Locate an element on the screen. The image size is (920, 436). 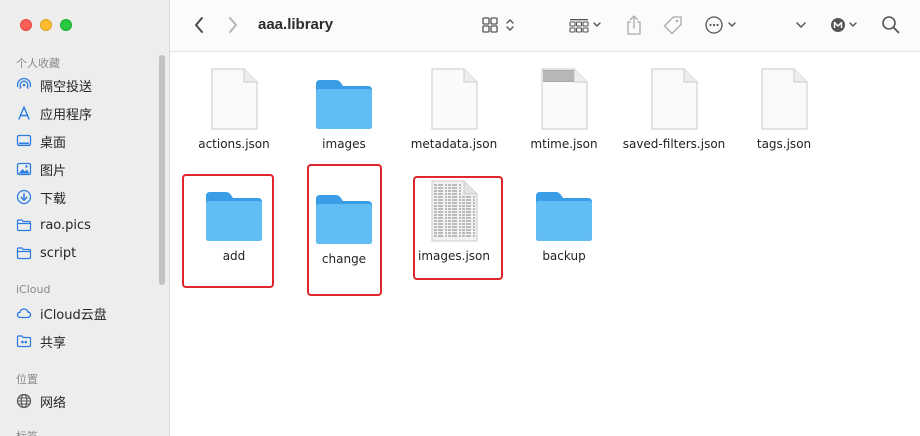
applications-icon is located at coordinates (24, 113).